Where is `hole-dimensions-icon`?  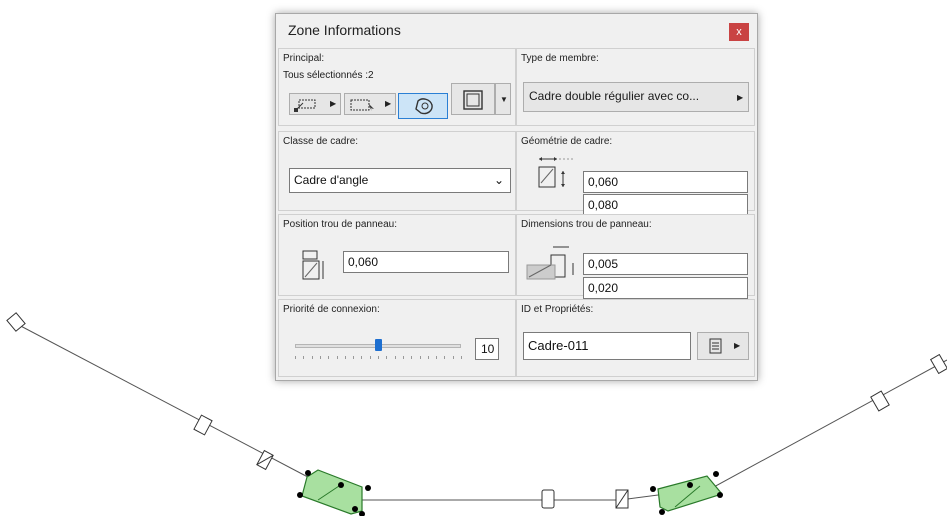 hole-dimensions-icon is located at coordinates (550, 263).